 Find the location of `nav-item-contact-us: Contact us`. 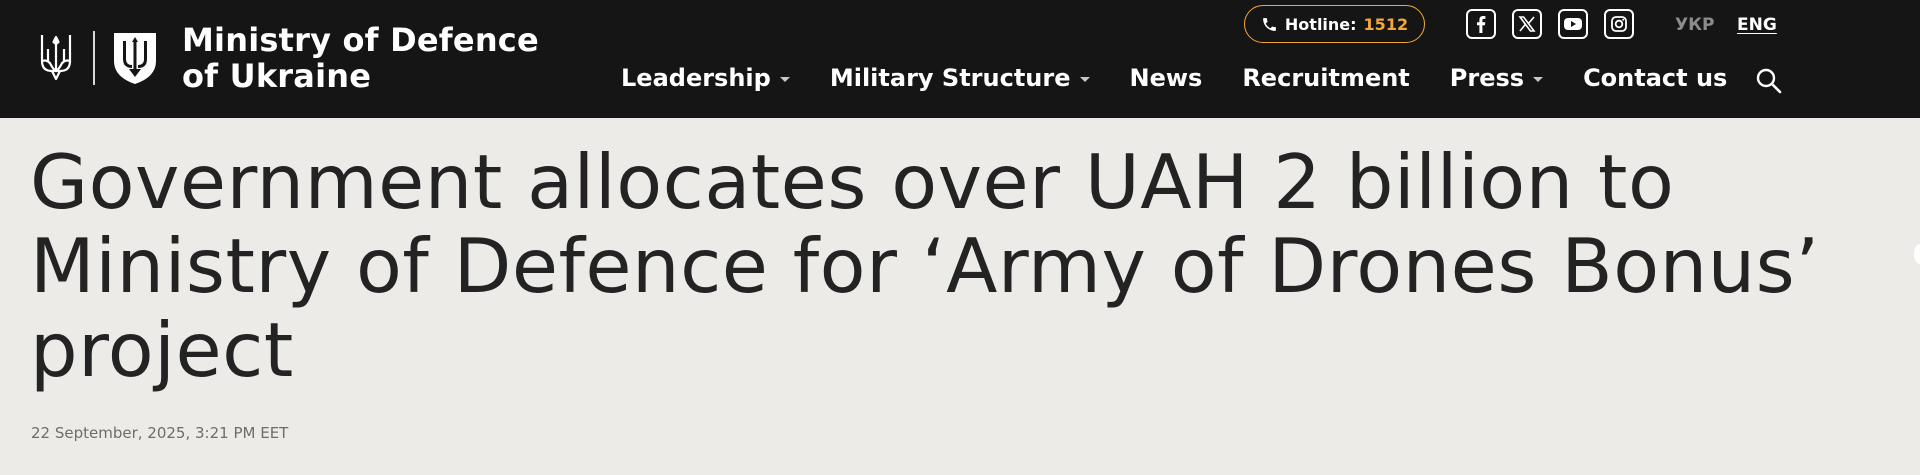

nav-item-contact-us: Contact us is located at coordinates (1655, 78).